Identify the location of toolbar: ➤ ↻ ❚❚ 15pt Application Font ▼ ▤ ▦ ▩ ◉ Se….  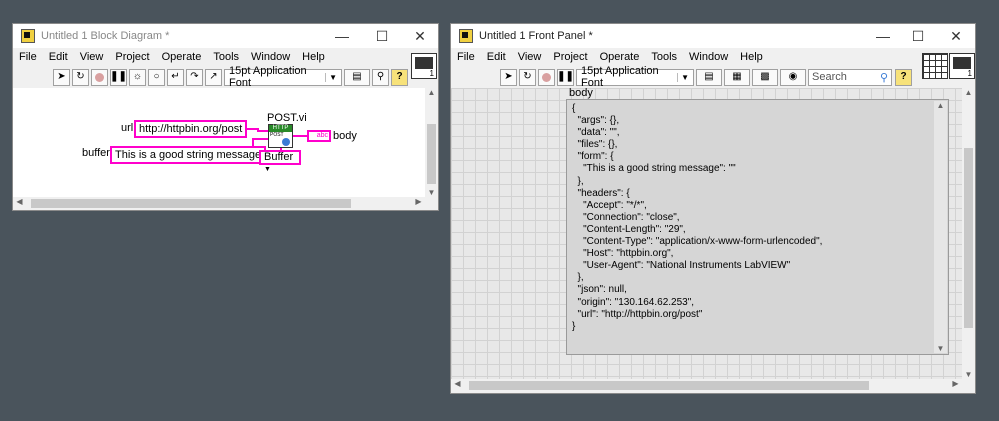
(713, 77).